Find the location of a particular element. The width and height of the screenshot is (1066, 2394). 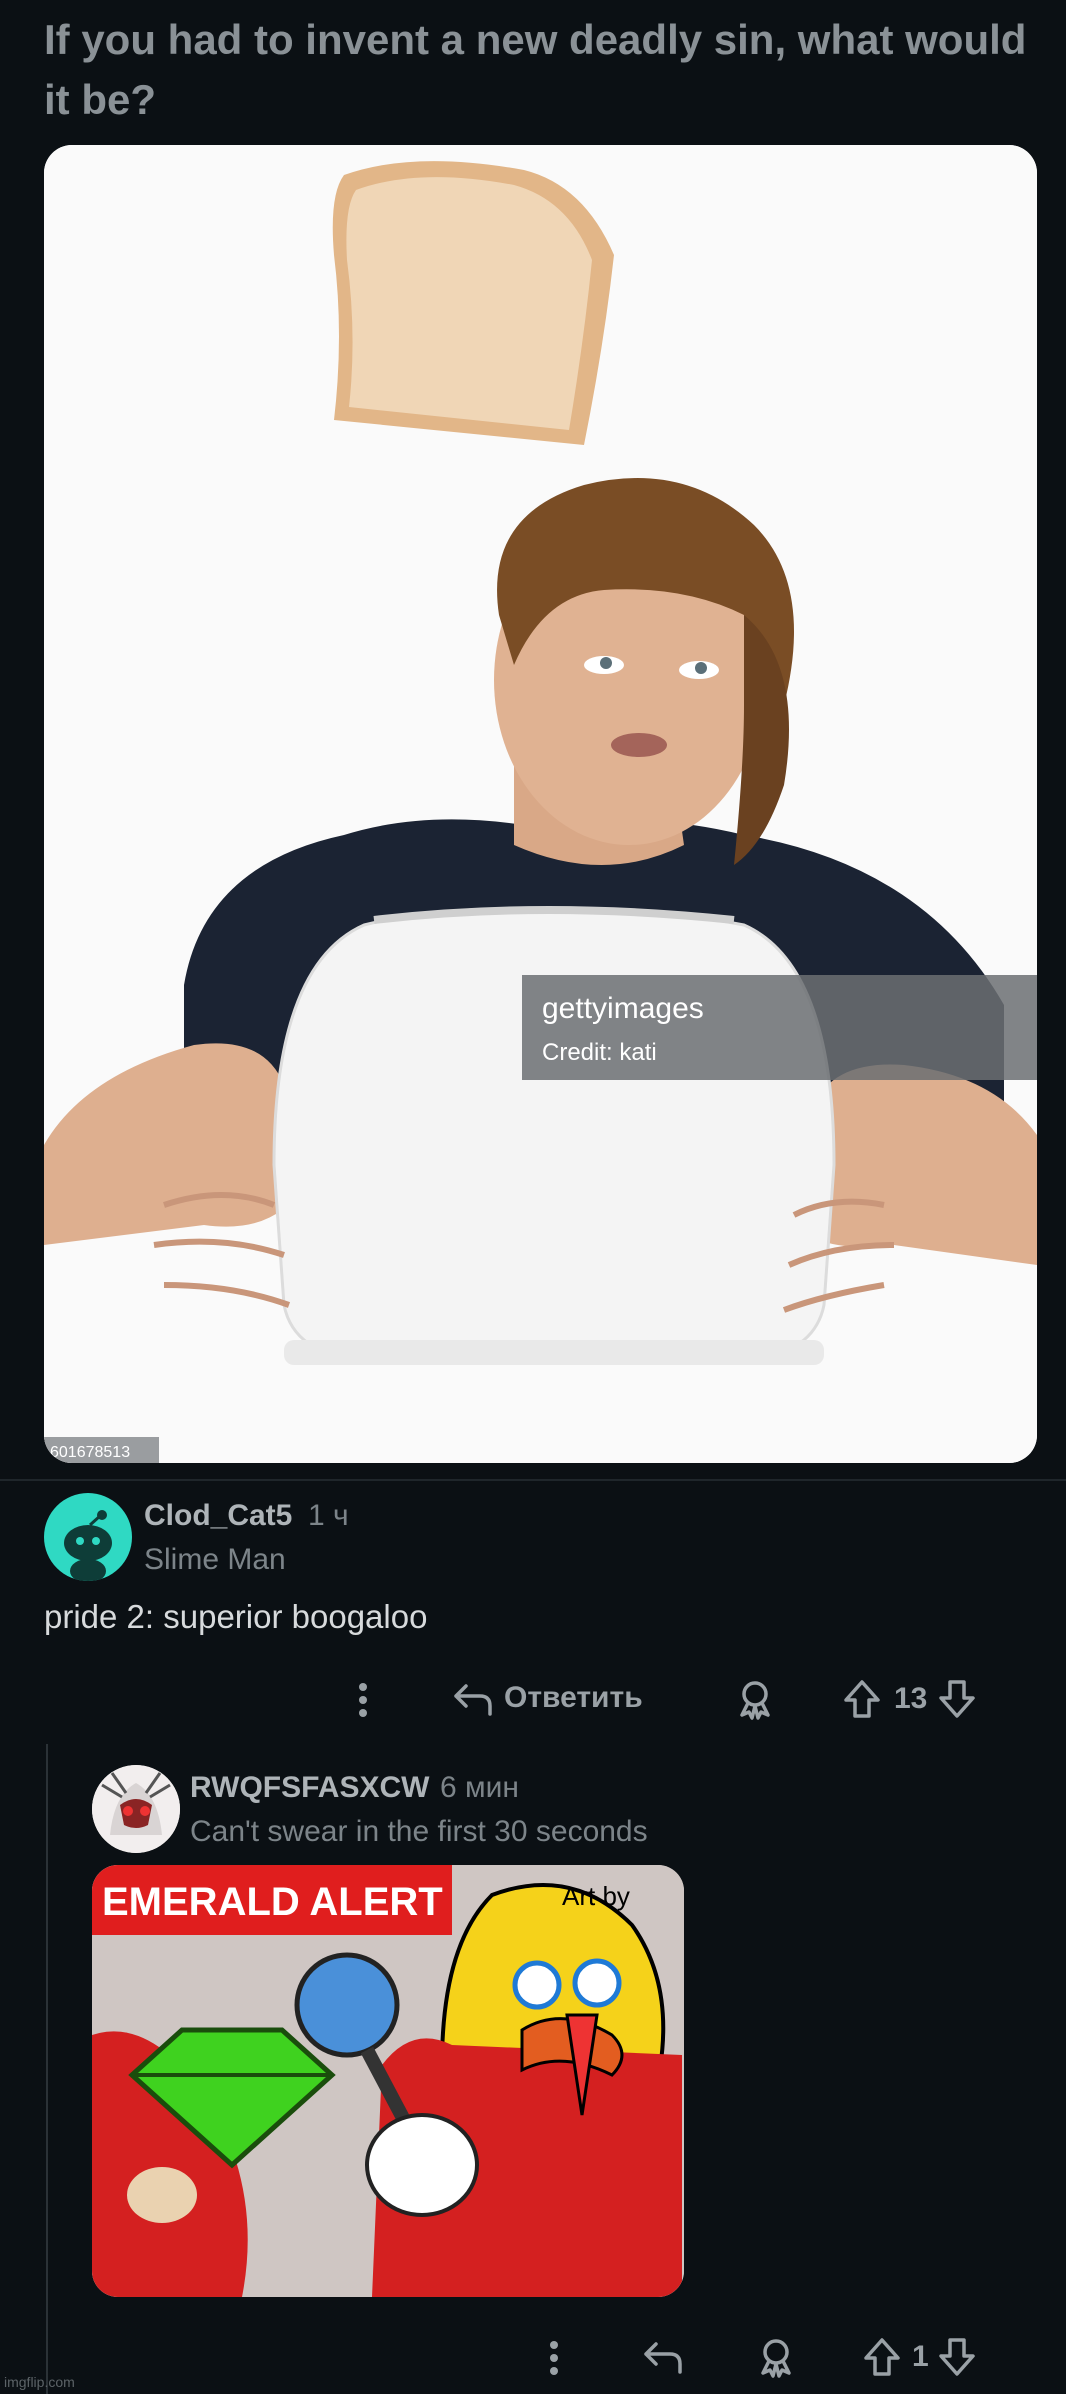

getty-brand: gettyimages is located at coordinates (623, 1008).